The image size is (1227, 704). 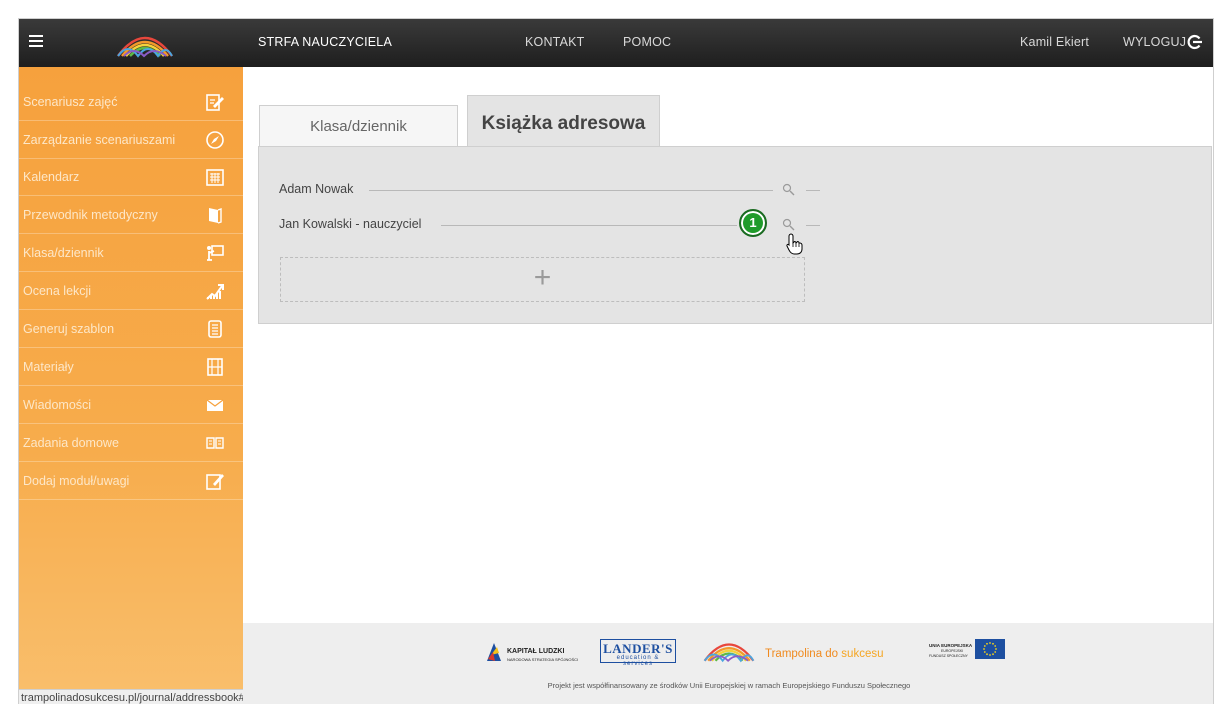 I want to click on help-link: POMOC, so click(x=647, y=42).